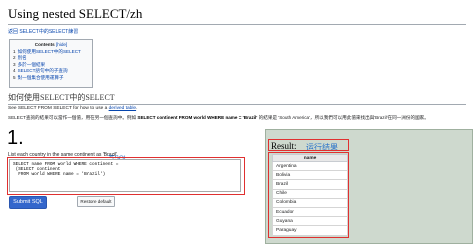 This screenshot has width=474, height=244. I want to click on toc-item-label: 多於一個結果, so click(32, 64).